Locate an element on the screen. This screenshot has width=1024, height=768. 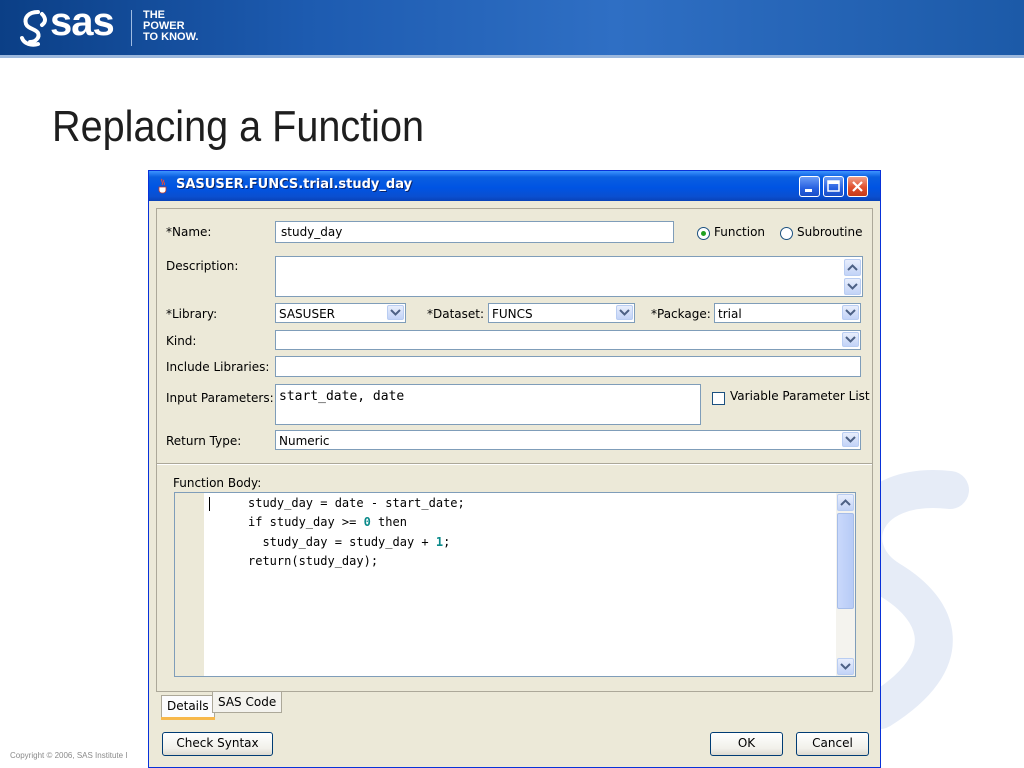
banner-rule is located at coordinates (512, 56).